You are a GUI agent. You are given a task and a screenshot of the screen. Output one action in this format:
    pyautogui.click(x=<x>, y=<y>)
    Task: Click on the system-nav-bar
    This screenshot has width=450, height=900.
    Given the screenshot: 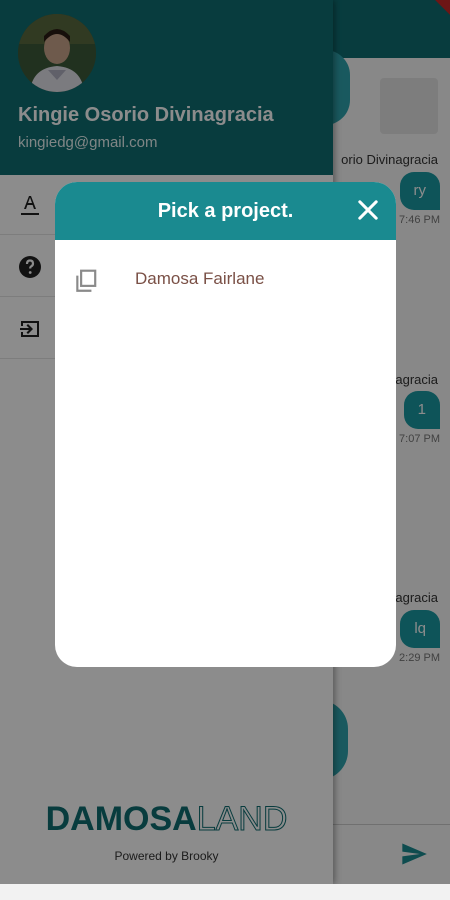 What is the action you would take?
    pyautogui.click(x=225, y=892)
    